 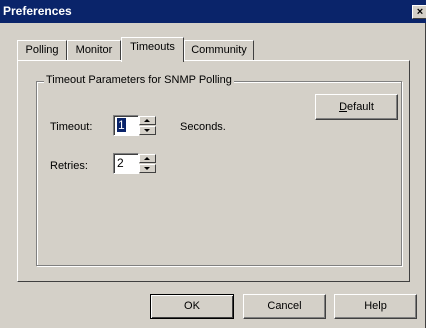 I want to click on default-button: Default, so click(x=356, y=107).